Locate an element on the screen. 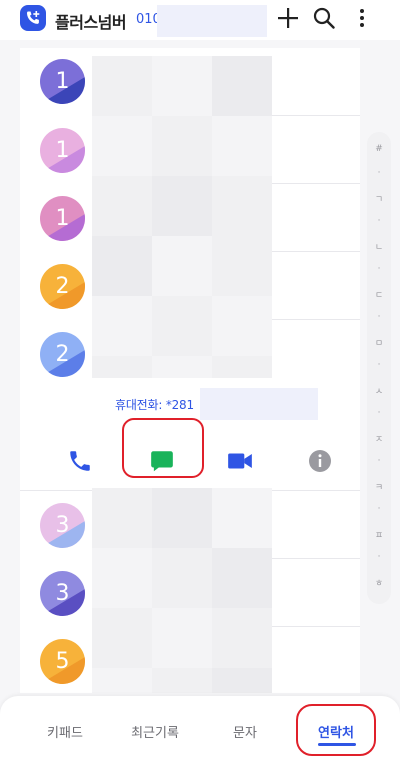  tab-messages: 문자 is located at coordinates (245, 731).